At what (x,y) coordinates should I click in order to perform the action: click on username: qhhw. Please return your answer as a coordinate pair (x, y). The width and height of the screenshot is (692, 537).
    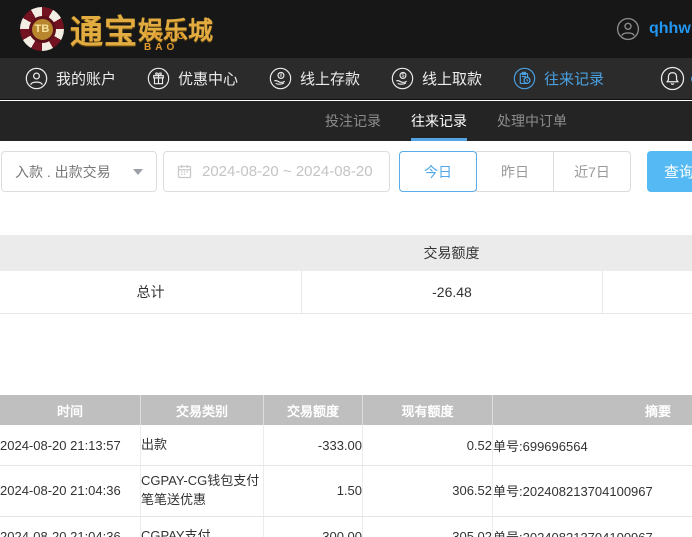
    Looking at the image, I should click on (670, 29).